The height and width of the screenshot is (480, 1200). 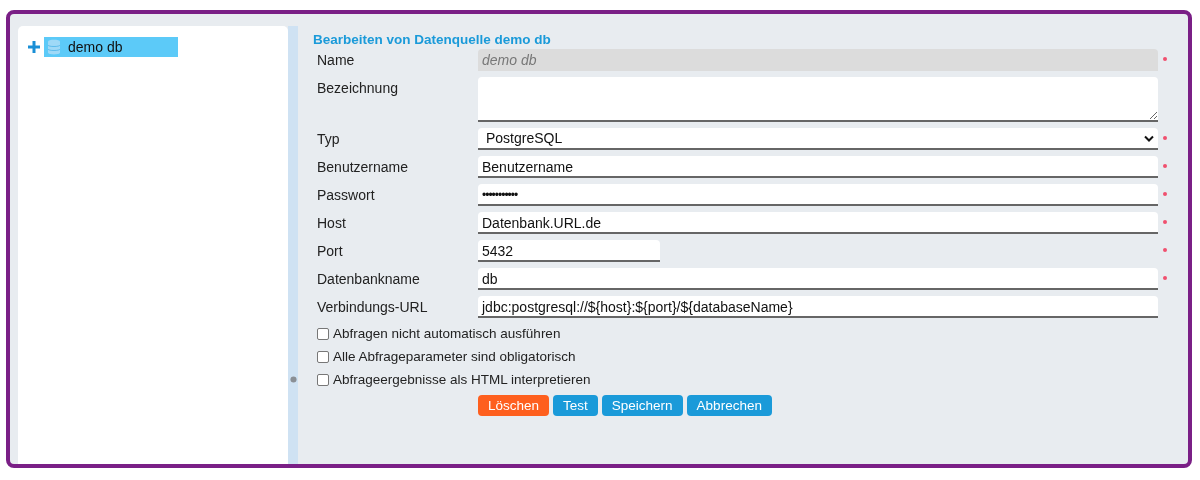 I want to click on input-field: Datenbank.URL.de, so click(x=818, y=223).